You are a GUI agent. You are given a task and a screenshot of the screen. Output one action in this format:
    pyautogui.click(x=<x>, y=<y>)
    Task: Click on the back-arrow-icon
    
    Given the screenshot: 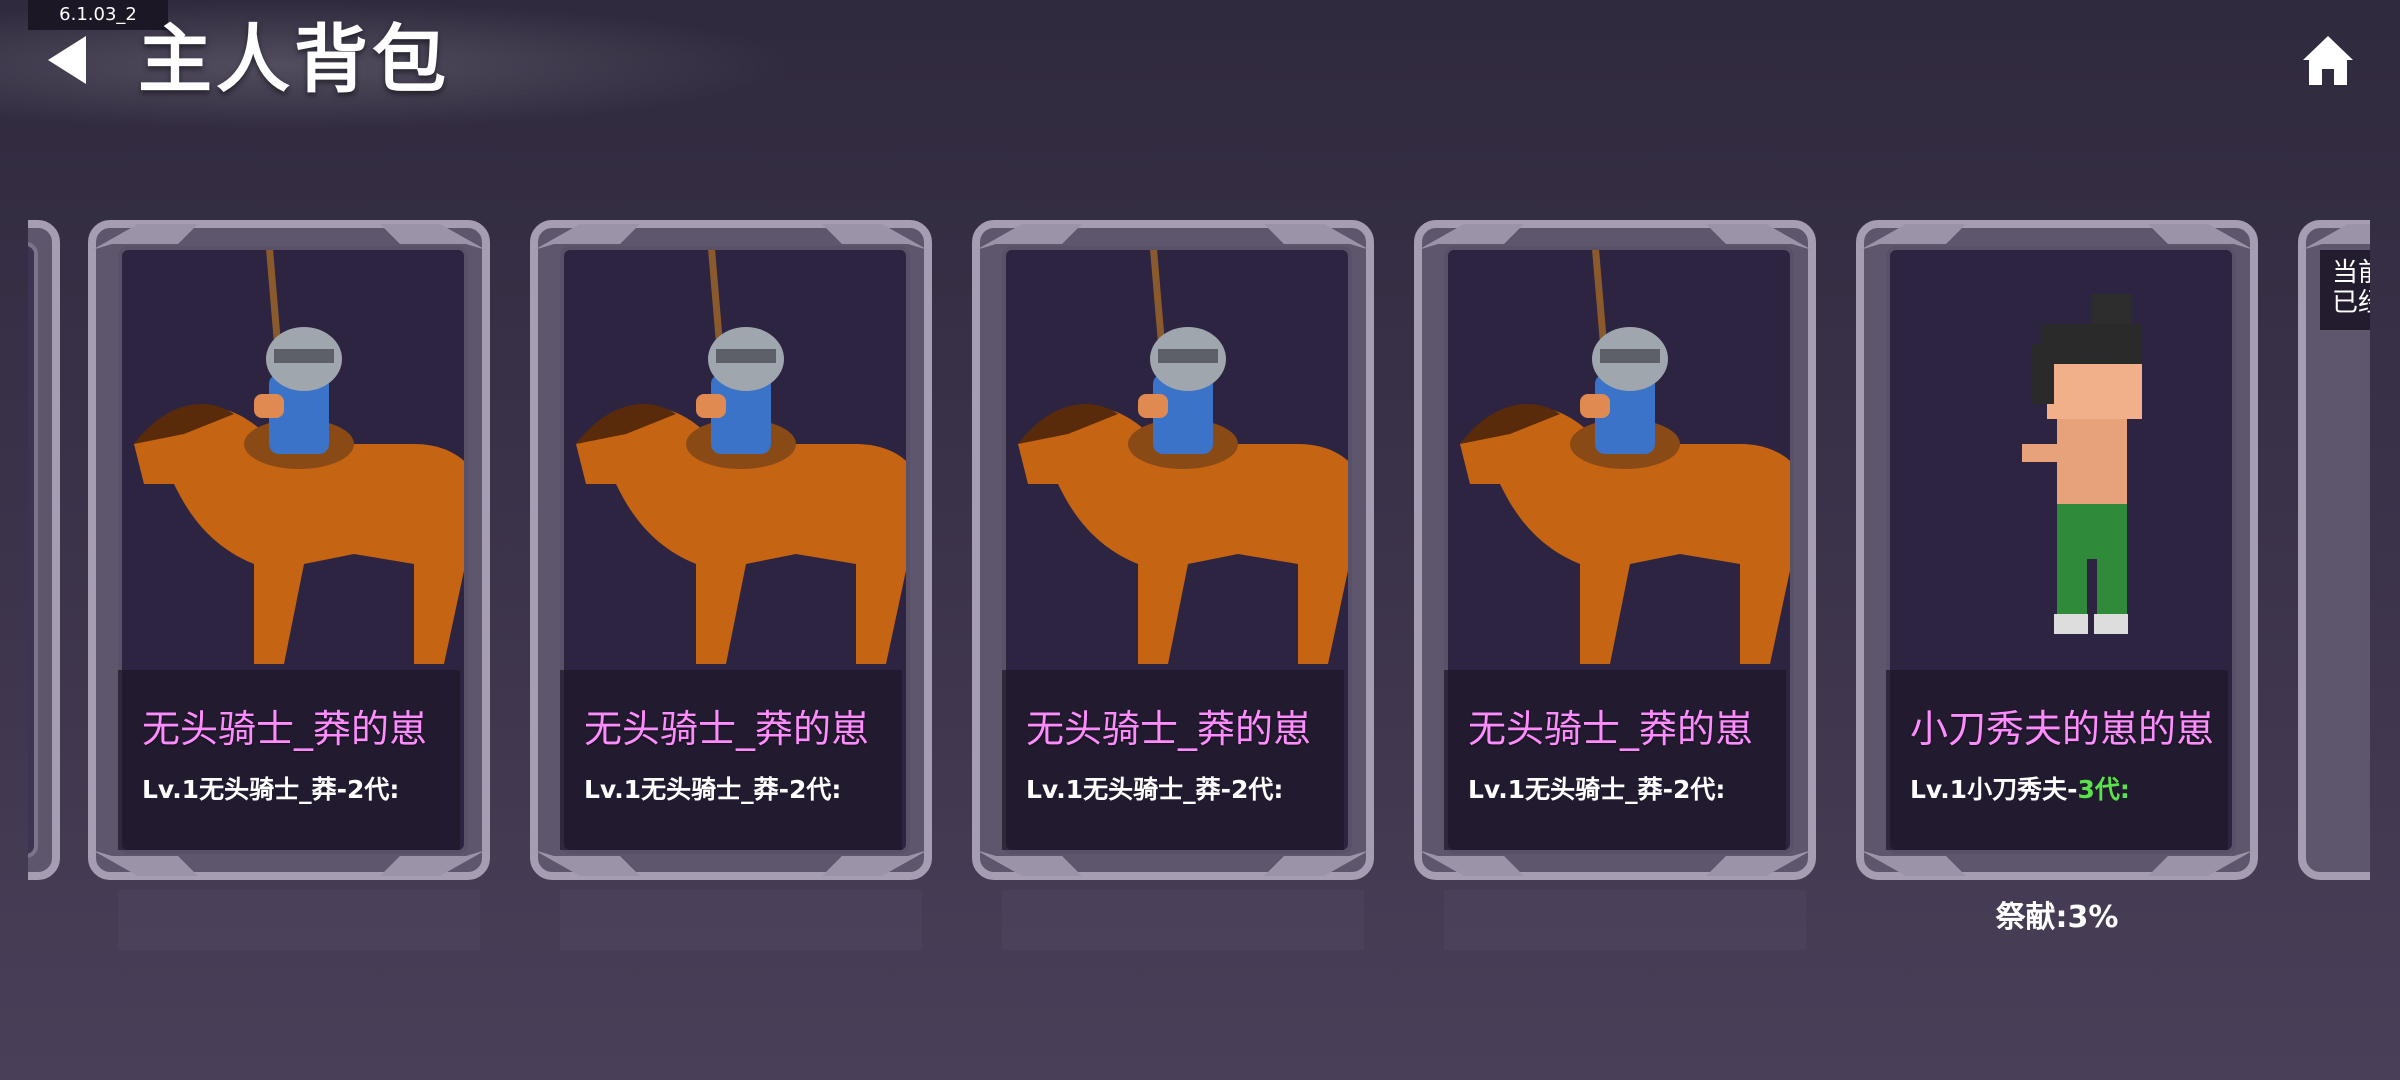 What is the action you would take?
    pyautogui.click(x=67, y=60)
    